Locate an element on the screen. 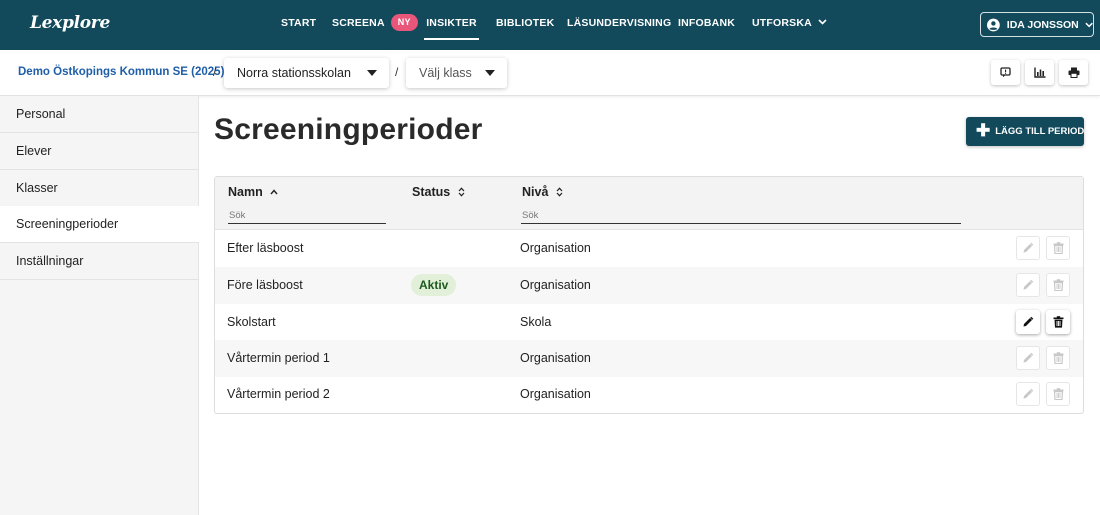 This screenshot has width=1100, height=515. print-button is located at coordinates (1073, 72).